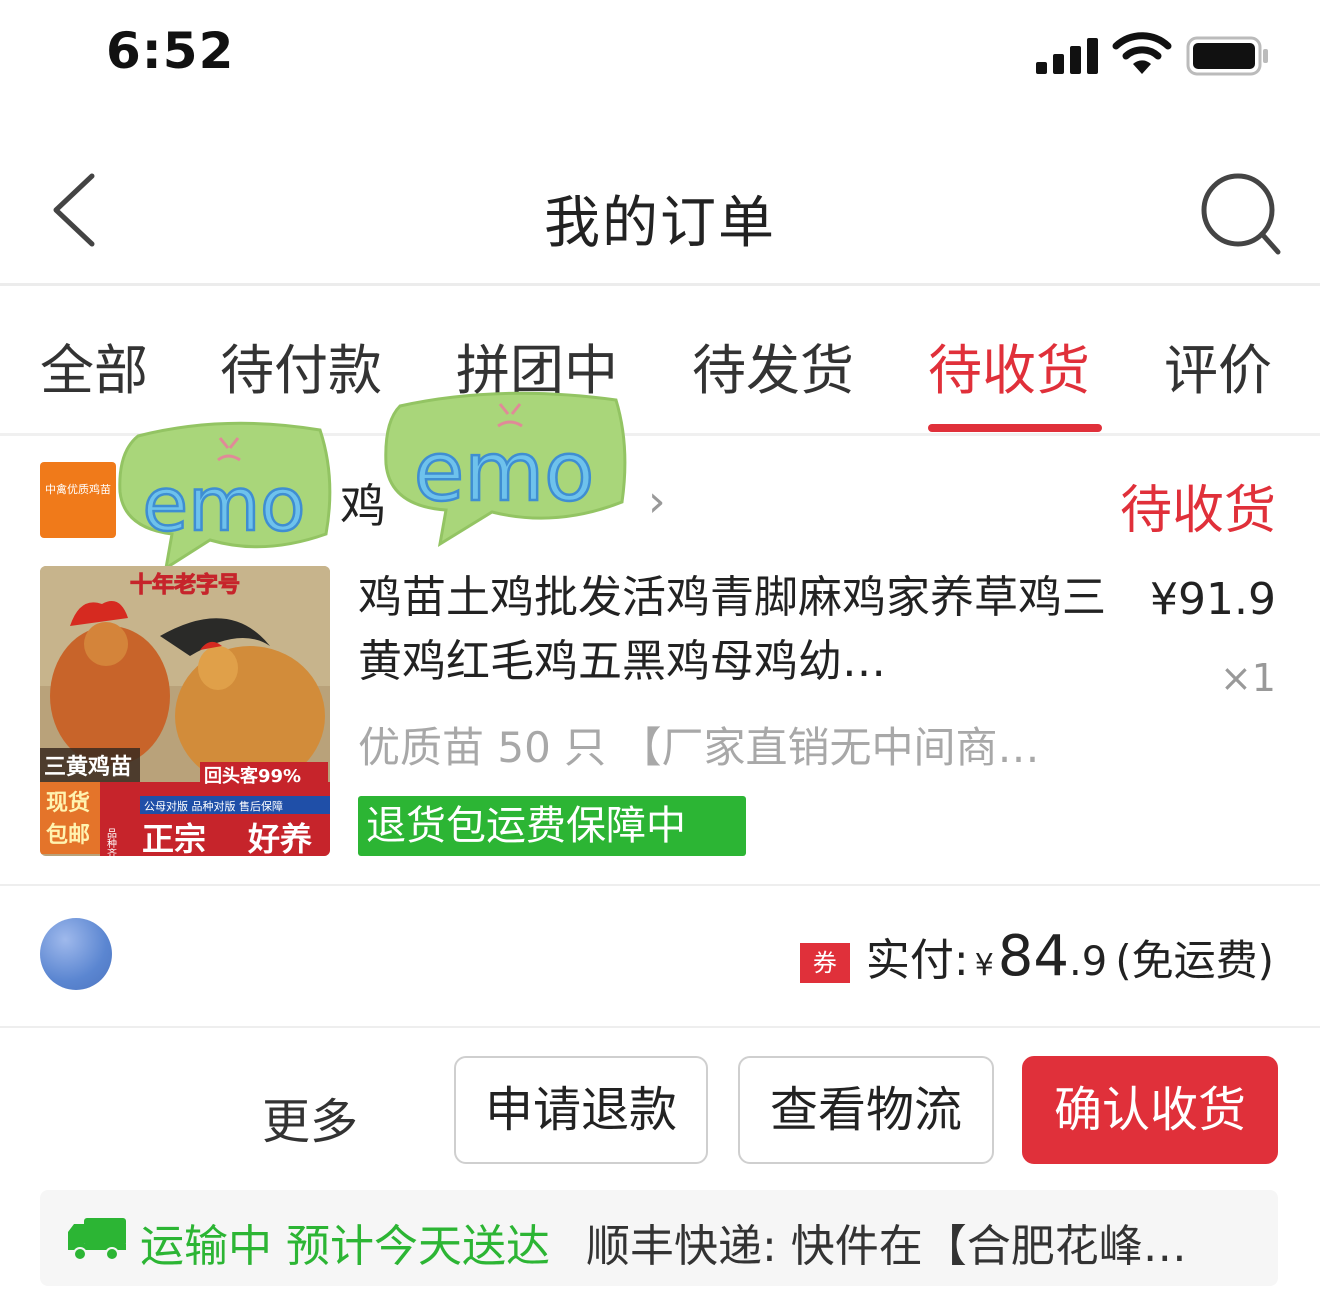 The height and width of the screenshot is (1301, 1320). Describe the element at coordinates (1142, 53) in the screenshot. I see `wifi-icon` at that location.